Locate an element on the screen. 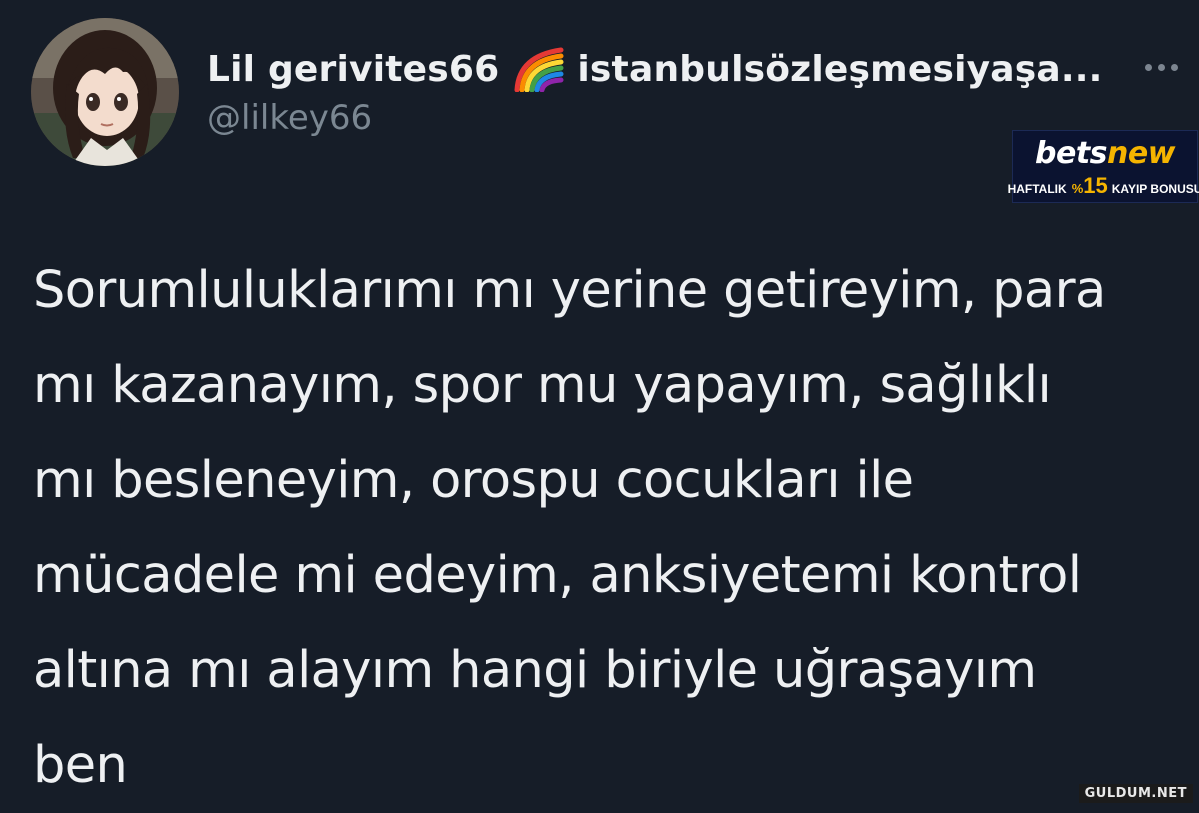 The height and width of the screenshot is (813, 1199). tweet-text-line: mücadele mi edeyim, anksiyetemi kontrol is located at coordinates (557, 575).